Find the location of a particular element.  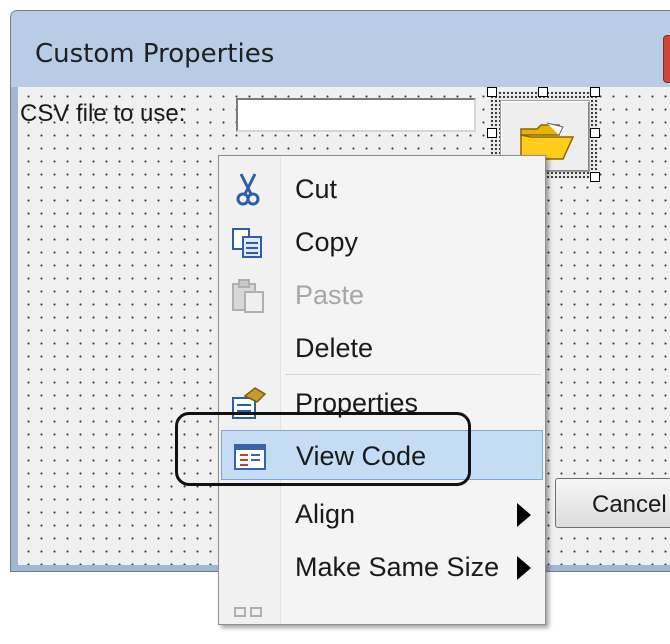

menu-item-make-same-size: Make Same Size is located at coordinates (382, 567).